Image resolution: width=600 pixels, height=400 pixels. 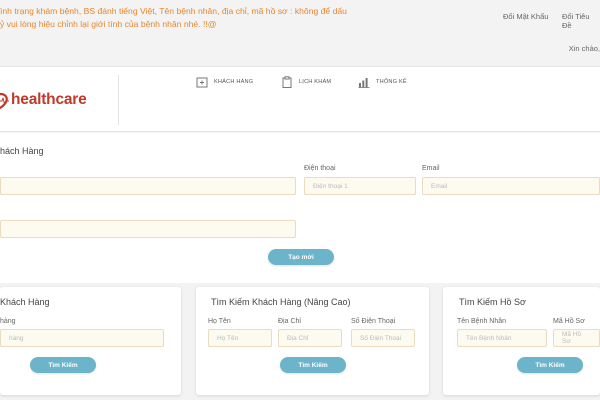 What do you see at coordinates (482, 321) in the screenshot?
I see `patient-name-label: Tên Bệnh Nhân` at bounding box center [482, 321].